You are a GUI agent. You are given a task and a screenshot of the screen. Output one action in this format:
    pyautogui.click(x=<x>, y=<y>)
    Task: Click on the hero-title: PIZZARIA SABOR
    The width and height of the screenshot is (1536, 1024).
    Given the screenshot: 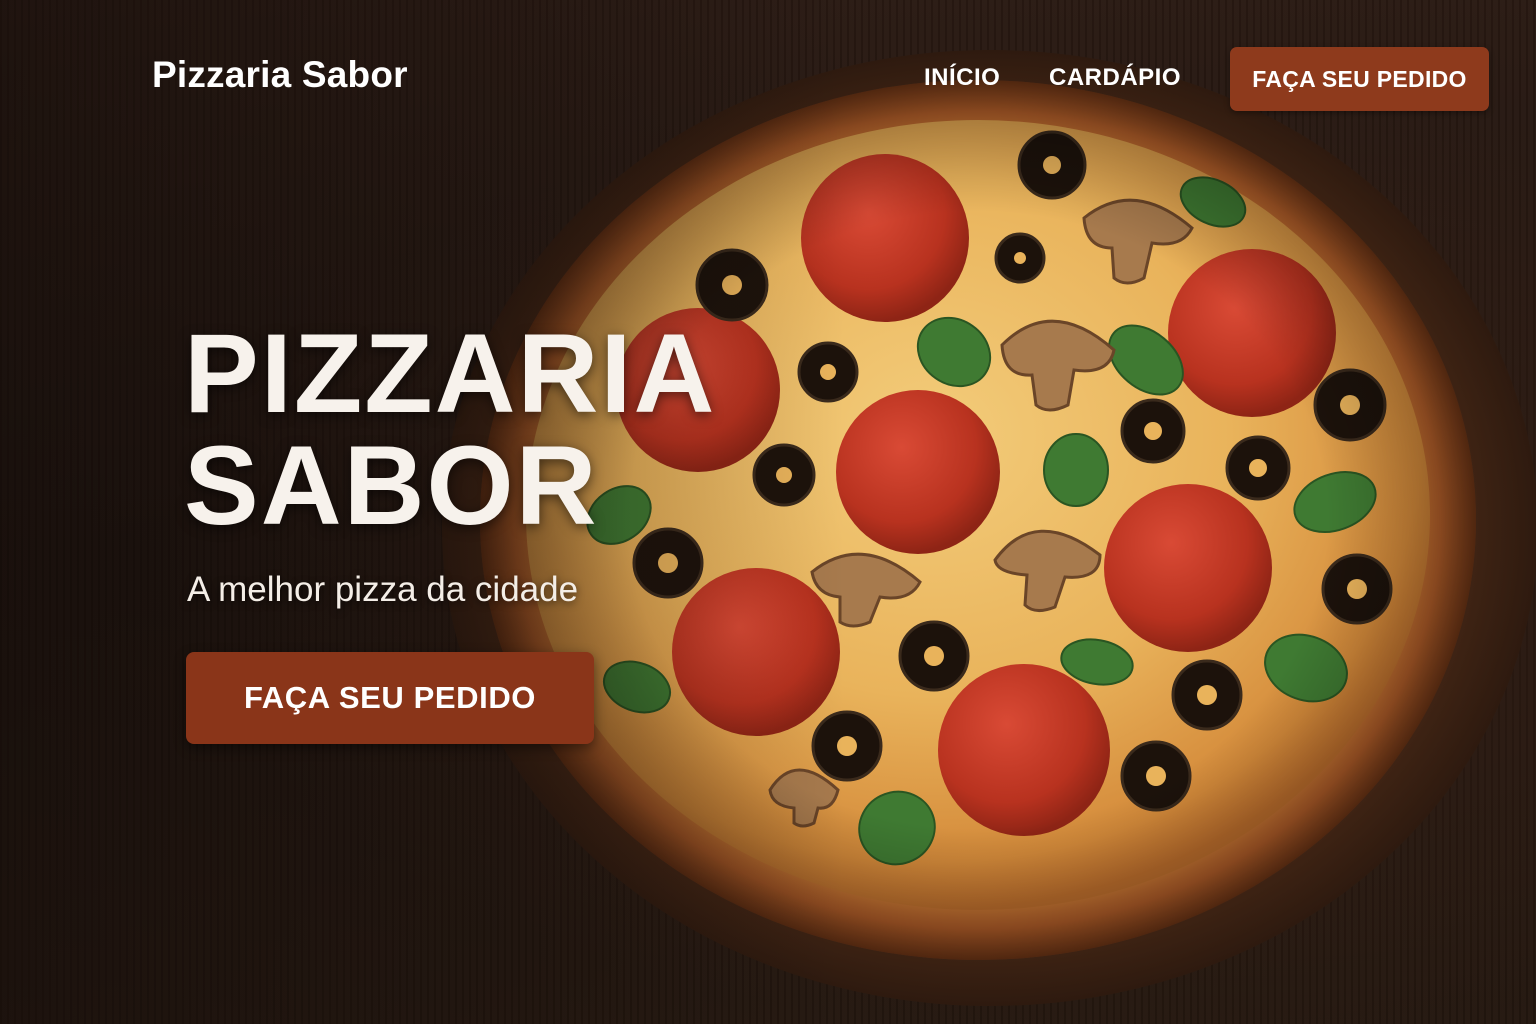 What is the action you would take?
    pyautogui.click(x=450, y=430)
    